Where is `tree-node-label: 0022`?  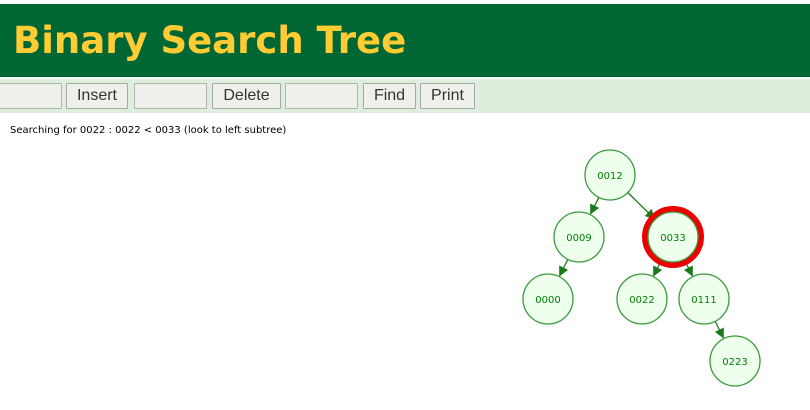
tree-node-label: 0022 is located at coordinates (641, 300).